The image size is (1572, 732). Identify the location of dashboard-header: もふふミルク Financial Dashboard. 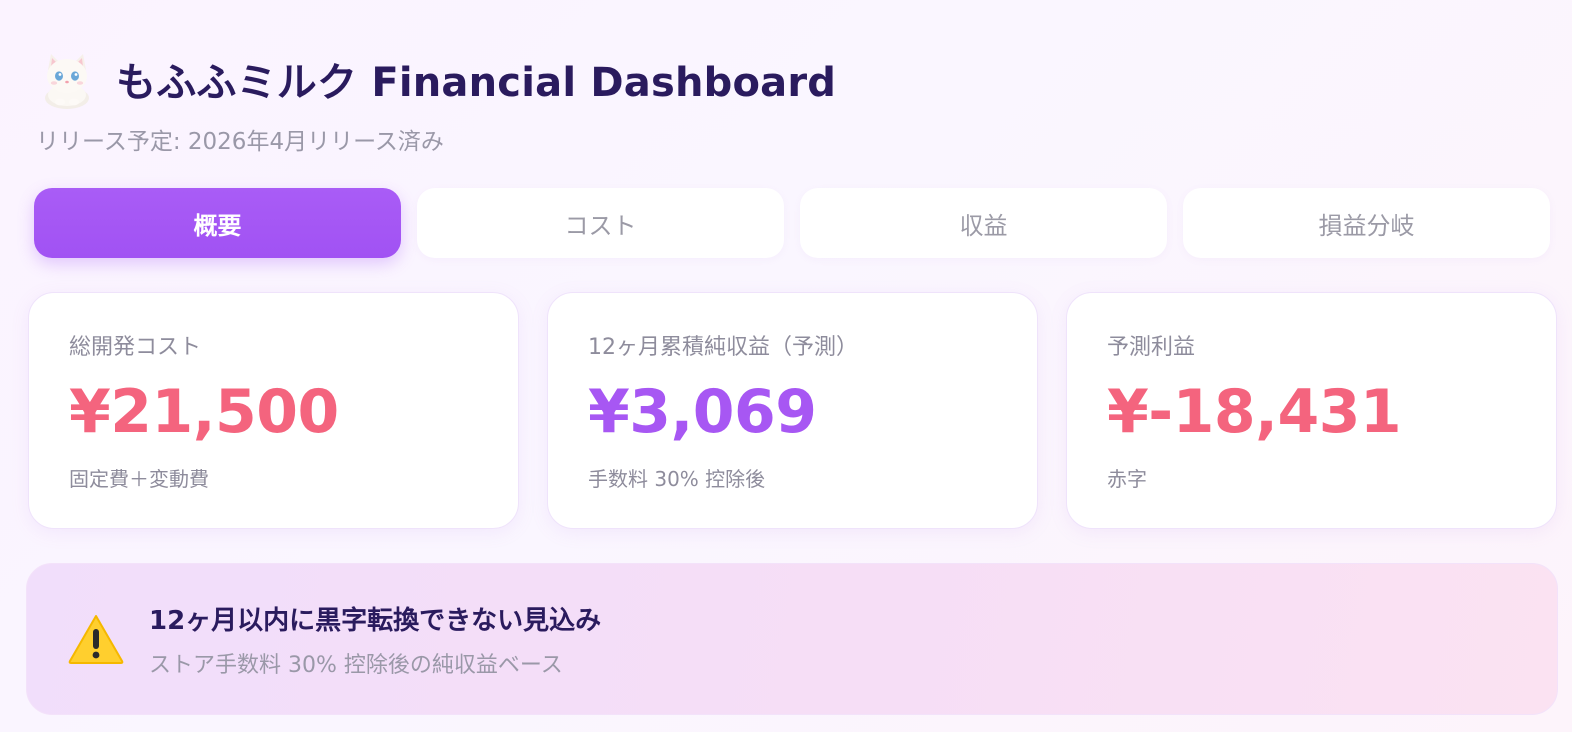
(436, 79).